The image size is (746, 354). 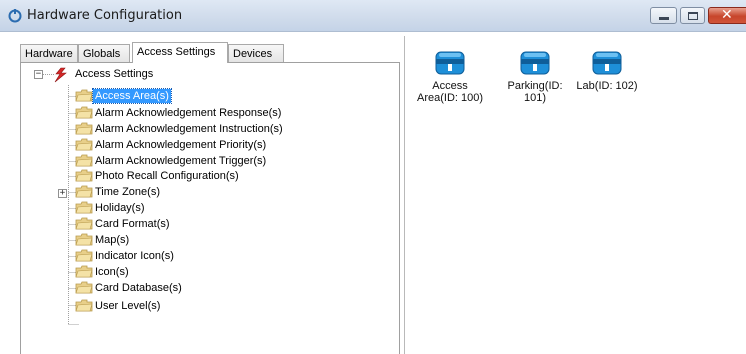 I want to click on device-item-access-area: Access Area(ID: 100), so click(x=450, y=77).